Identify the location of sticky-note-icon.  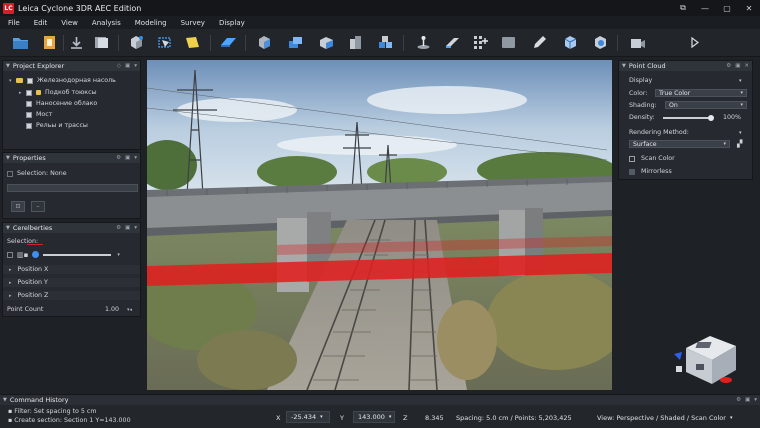
(192, 42).